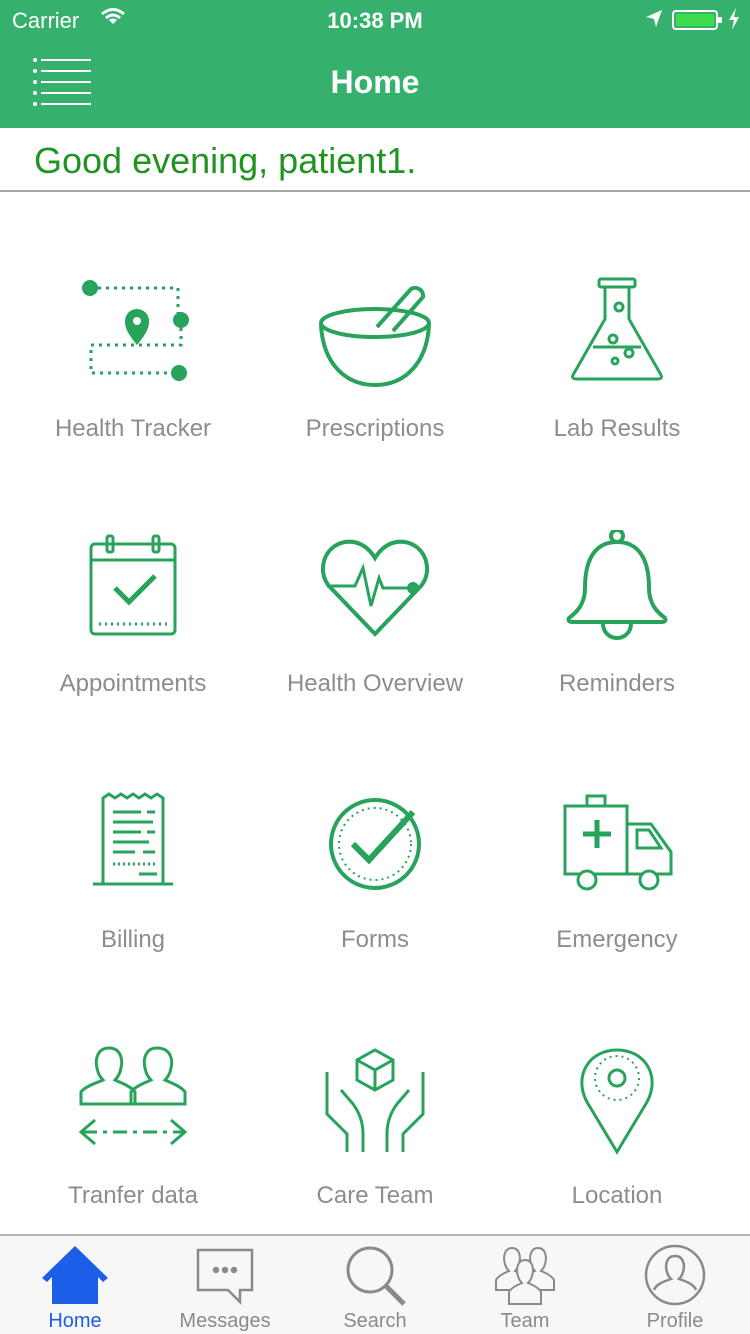 This screenshot has height=1334, width=750. I want to click on bell-icon, so click(617, 585).